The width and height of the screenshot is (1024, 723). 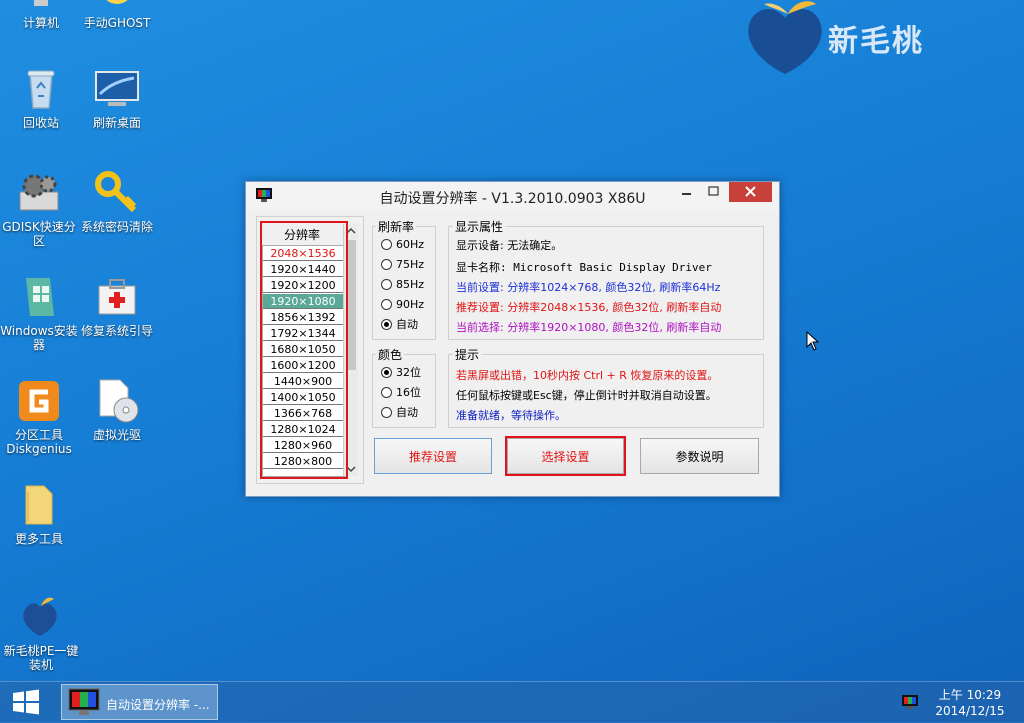 I want to click on display-device-text: 显示设备: 无法确定。, so click(x=509, y=245).